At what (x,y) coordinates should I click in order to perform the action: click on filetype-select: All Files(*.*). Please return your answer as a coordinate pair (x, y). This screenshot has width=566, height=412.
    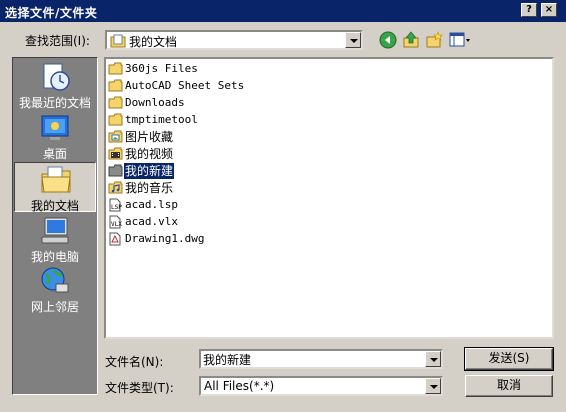
    Looking at the image, I should click on (321, 386).